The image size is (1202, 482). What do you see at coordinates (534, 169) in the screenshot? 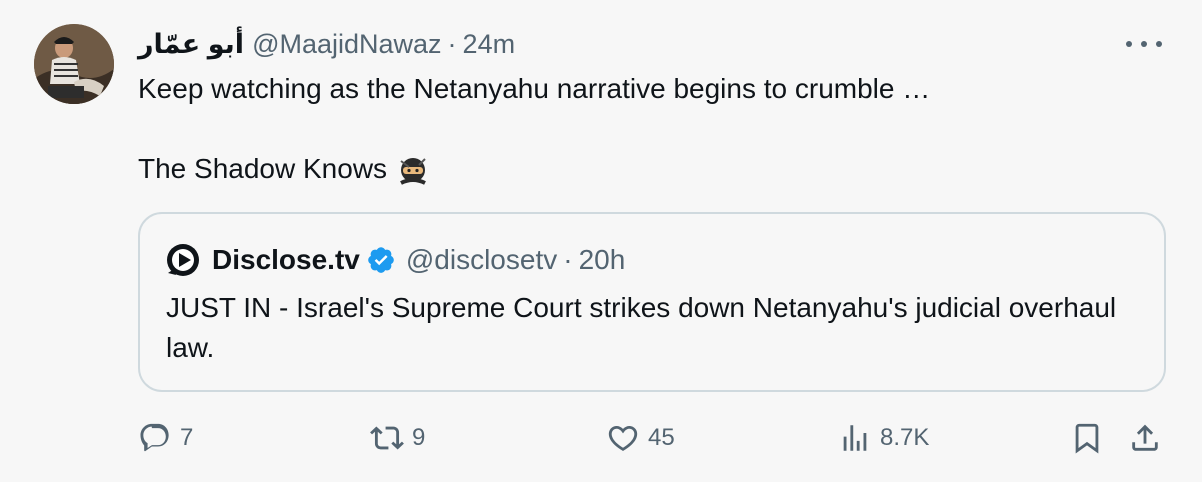
I see `tweet-text-line-container: The Shadow Knows` at bounding box center [534, 169].